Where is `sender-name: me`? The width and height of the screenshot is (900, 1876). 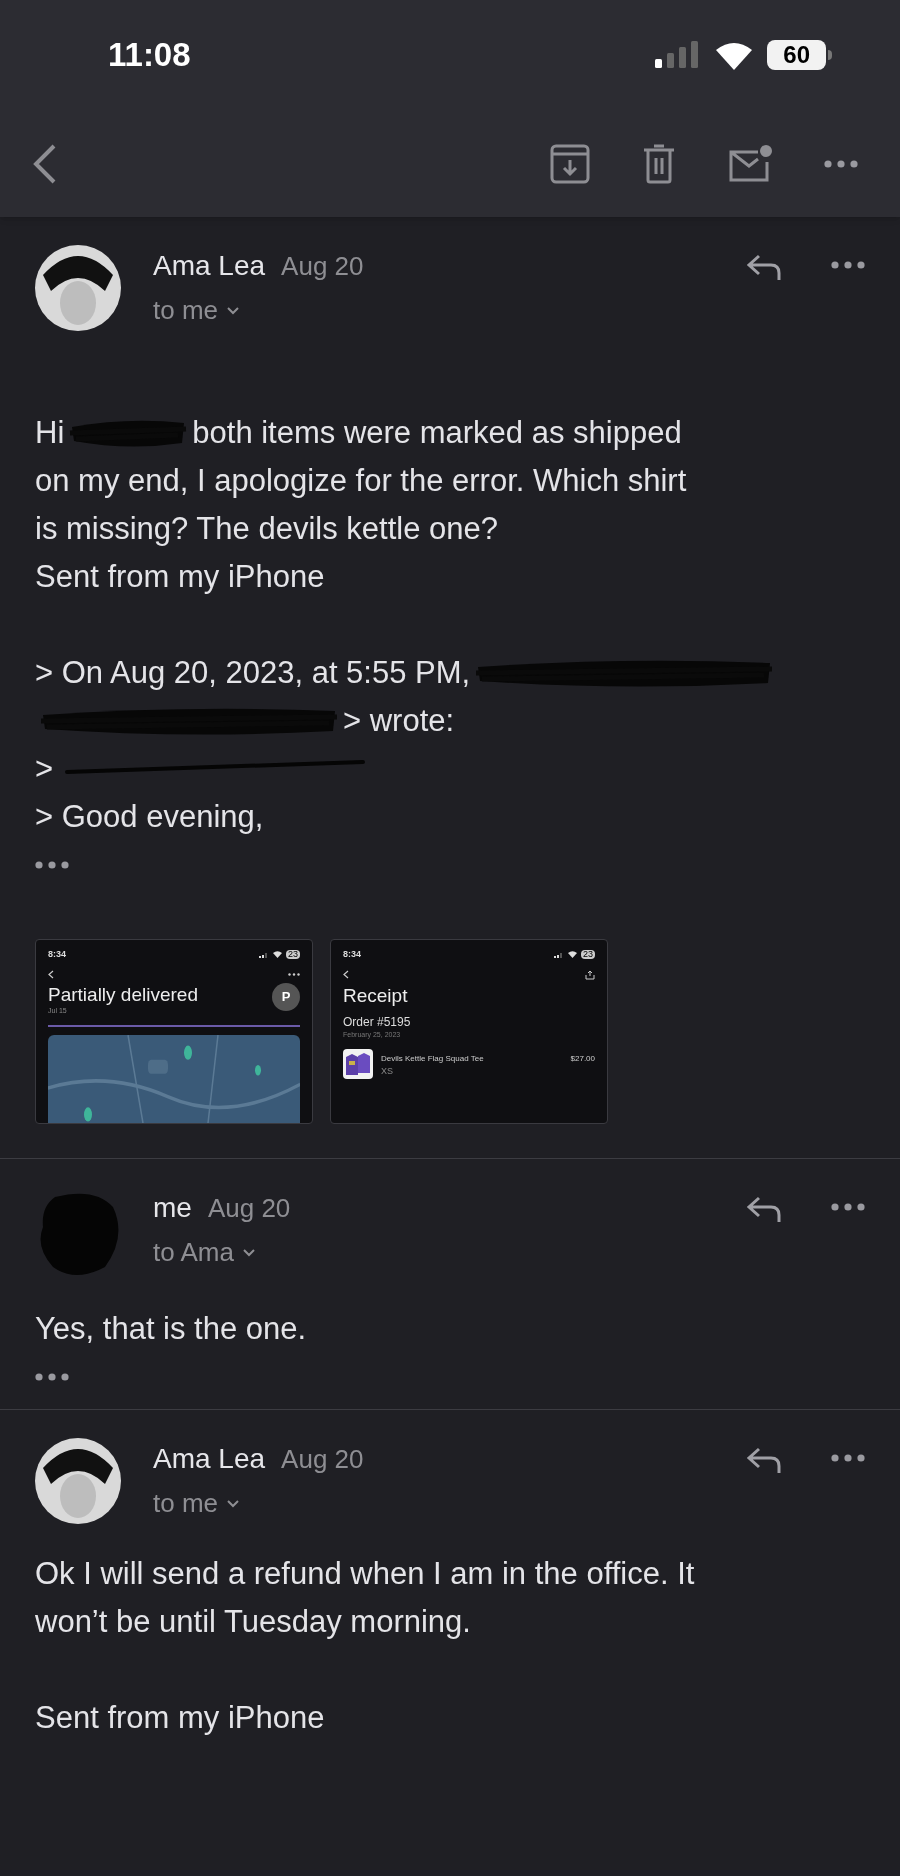 sender-name: me is located at coordinates (172, 1208).